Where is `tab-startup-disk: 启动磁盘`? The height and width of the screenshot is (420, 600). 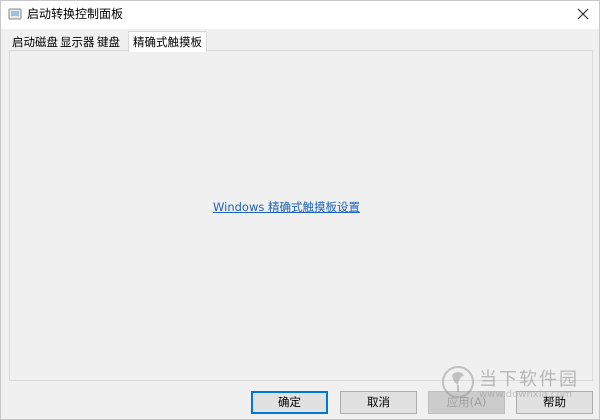
tab-startup-disk: 启动磁盘 is located at coordinates (35, 42).